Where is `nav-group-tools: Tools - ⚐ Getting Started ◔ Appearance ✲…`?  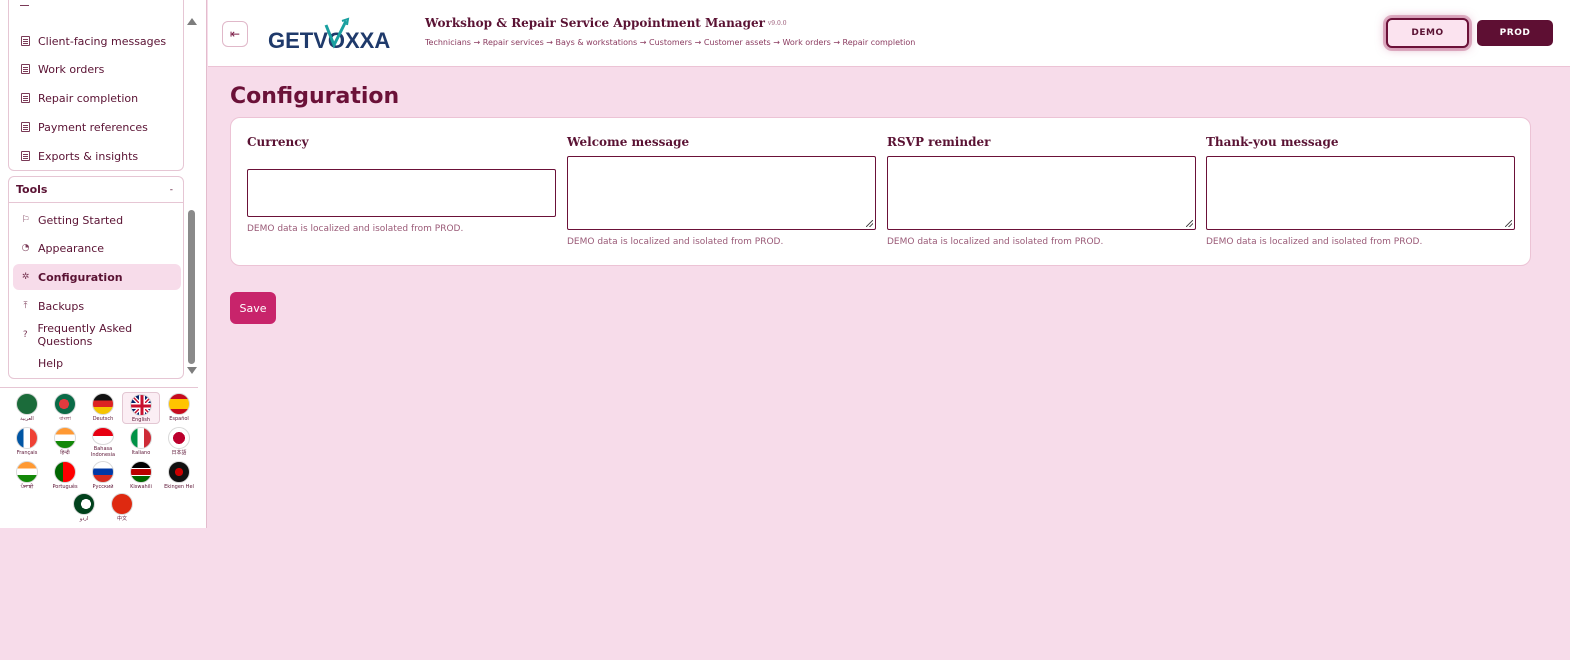 nav-group-tools: Tools - ⚐ Getting Started ◔ Appearance ✲… is located at coordinates (96, 277).